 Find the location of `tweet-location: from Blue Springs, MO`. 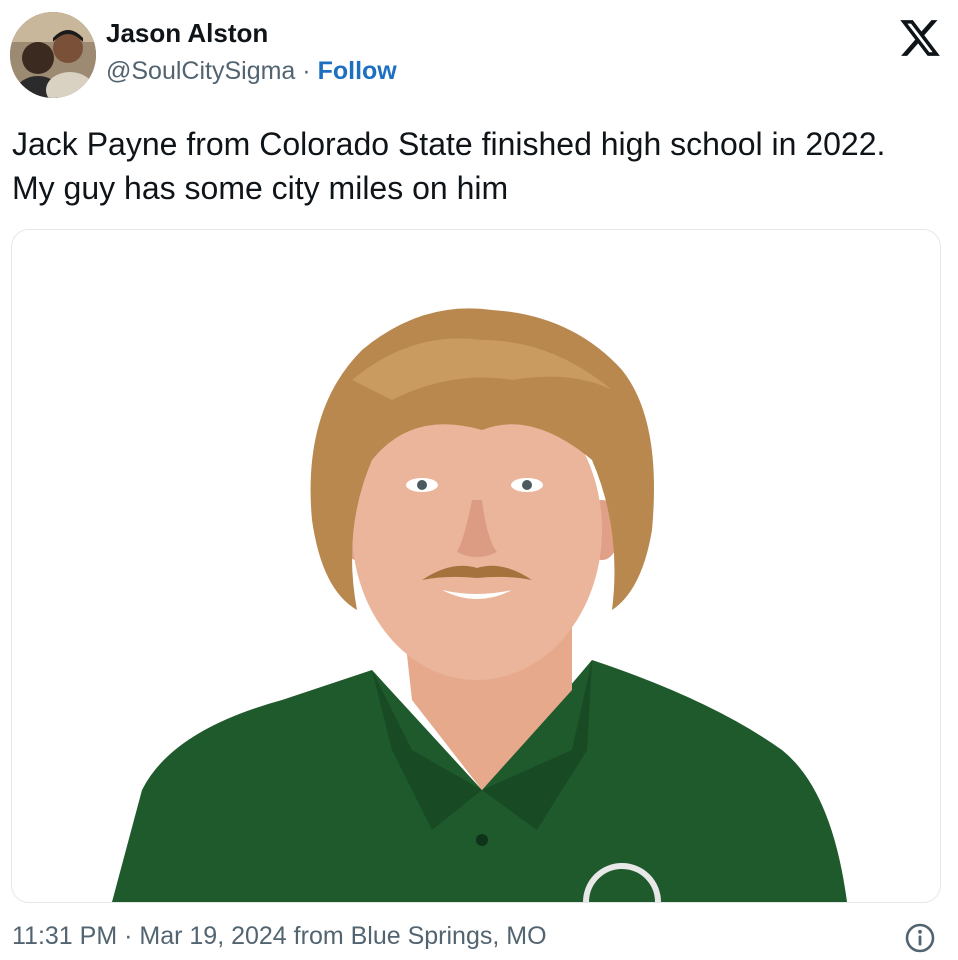

tweet-location: from Blue Springs, MO is located at coordinates (420, 936).